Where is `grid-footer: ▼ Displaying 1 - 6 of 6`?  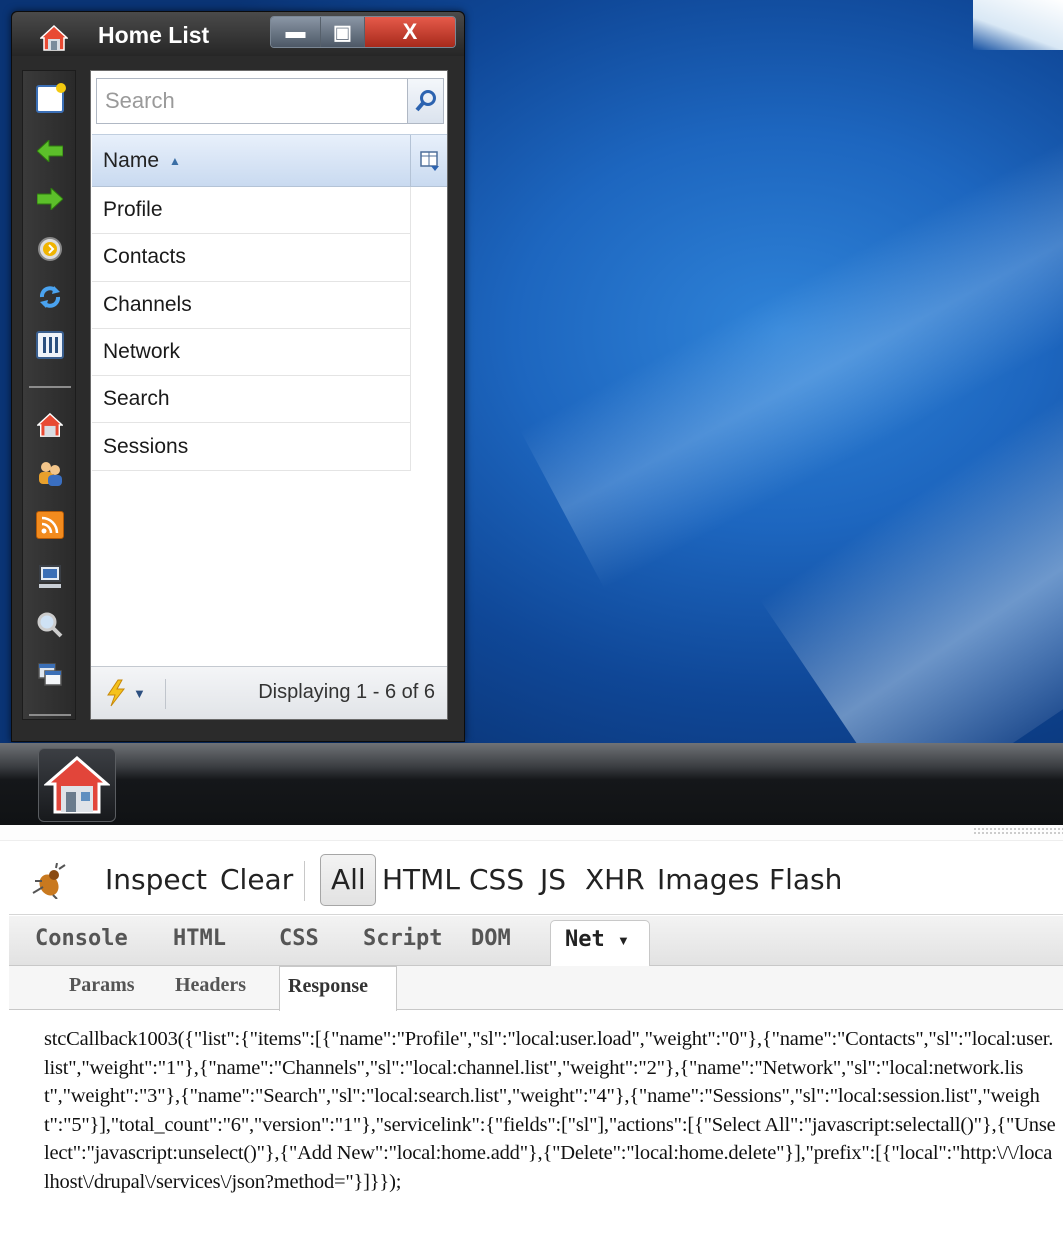 grid-footer: ▼ Displaying 1 - 6 of 6 is located at coordinates (269, 692).